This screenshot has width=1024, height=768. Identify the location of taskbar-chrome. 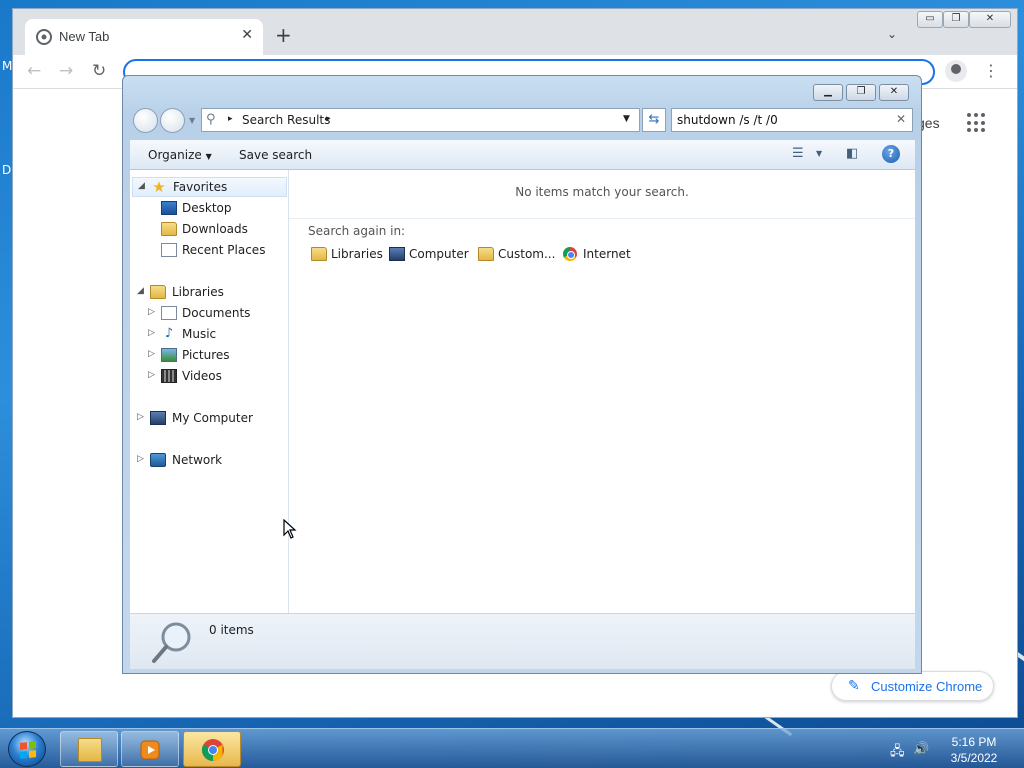
(212, 749).